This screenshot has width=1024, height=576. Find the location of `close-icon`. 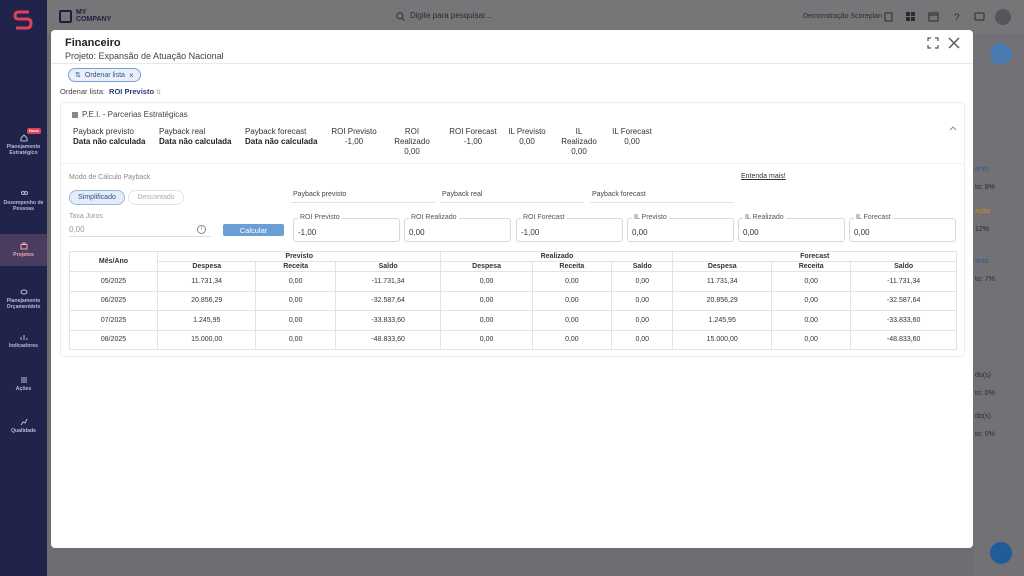

close-icon is located at coordinates (954, 43).